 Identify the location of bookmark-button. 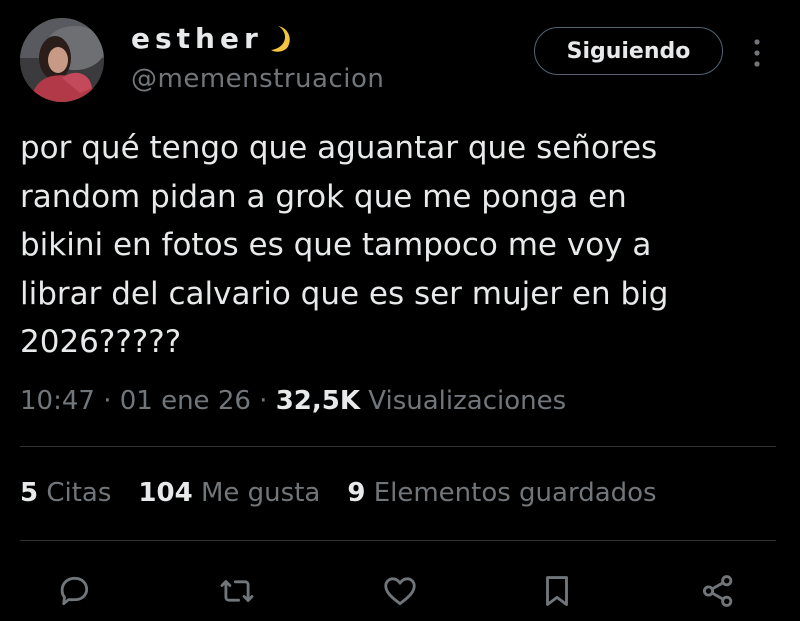
(557, 591).